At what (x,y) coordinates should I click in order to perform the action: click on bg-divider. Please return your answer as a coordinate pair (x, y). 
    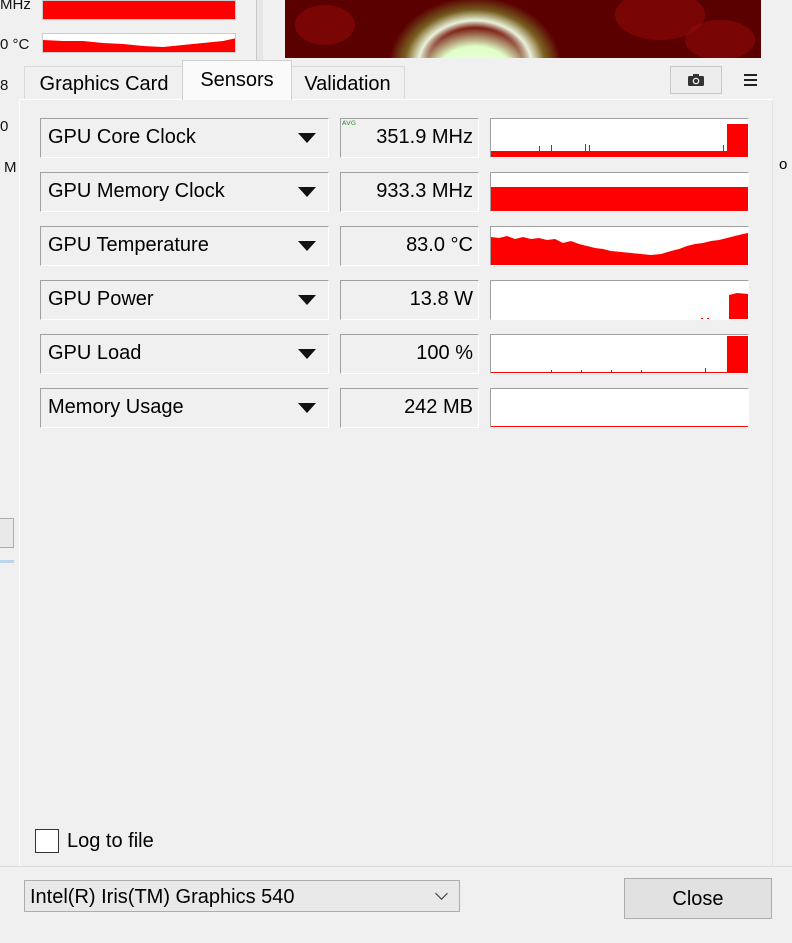
    Looking at the image, I should click on (7, 561).